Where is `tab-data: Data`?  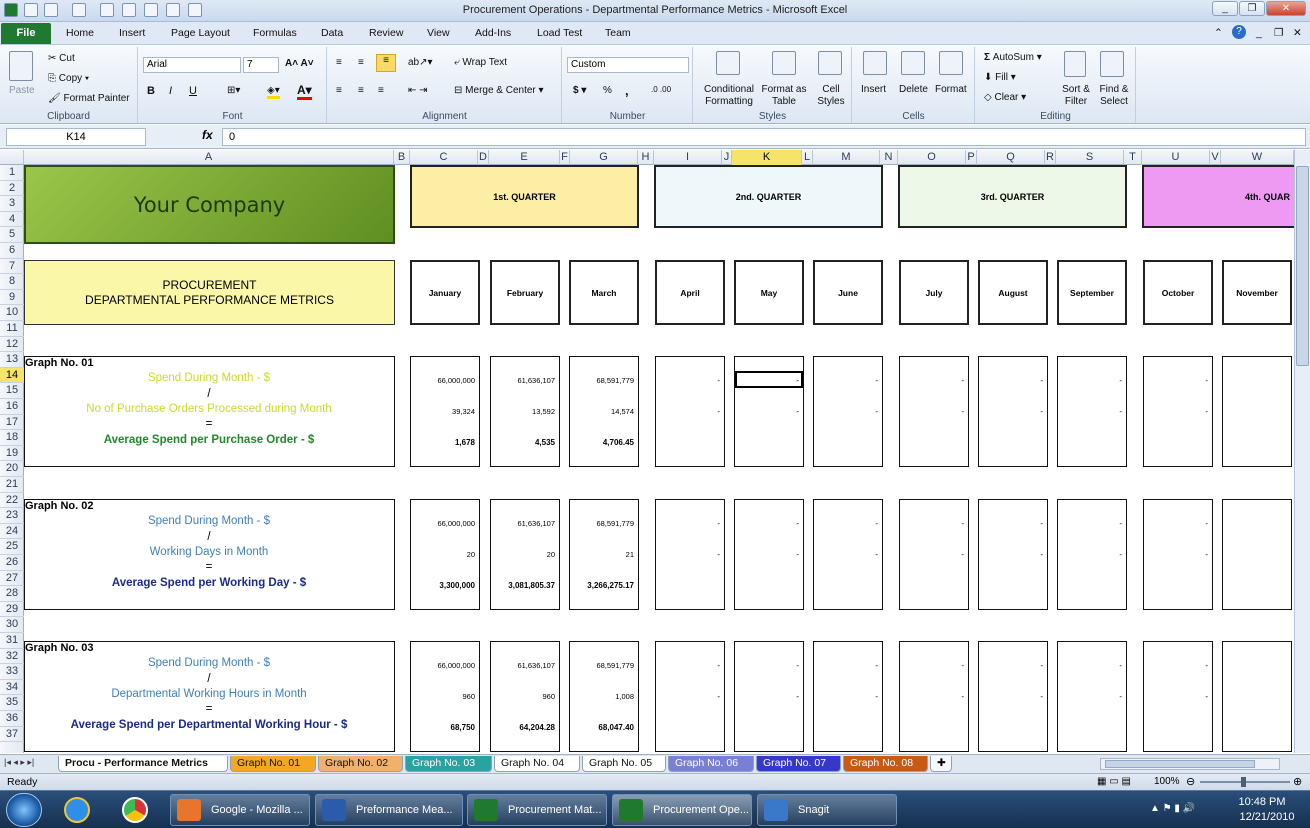
tab-data: Data is located at coordinates (332, 33).